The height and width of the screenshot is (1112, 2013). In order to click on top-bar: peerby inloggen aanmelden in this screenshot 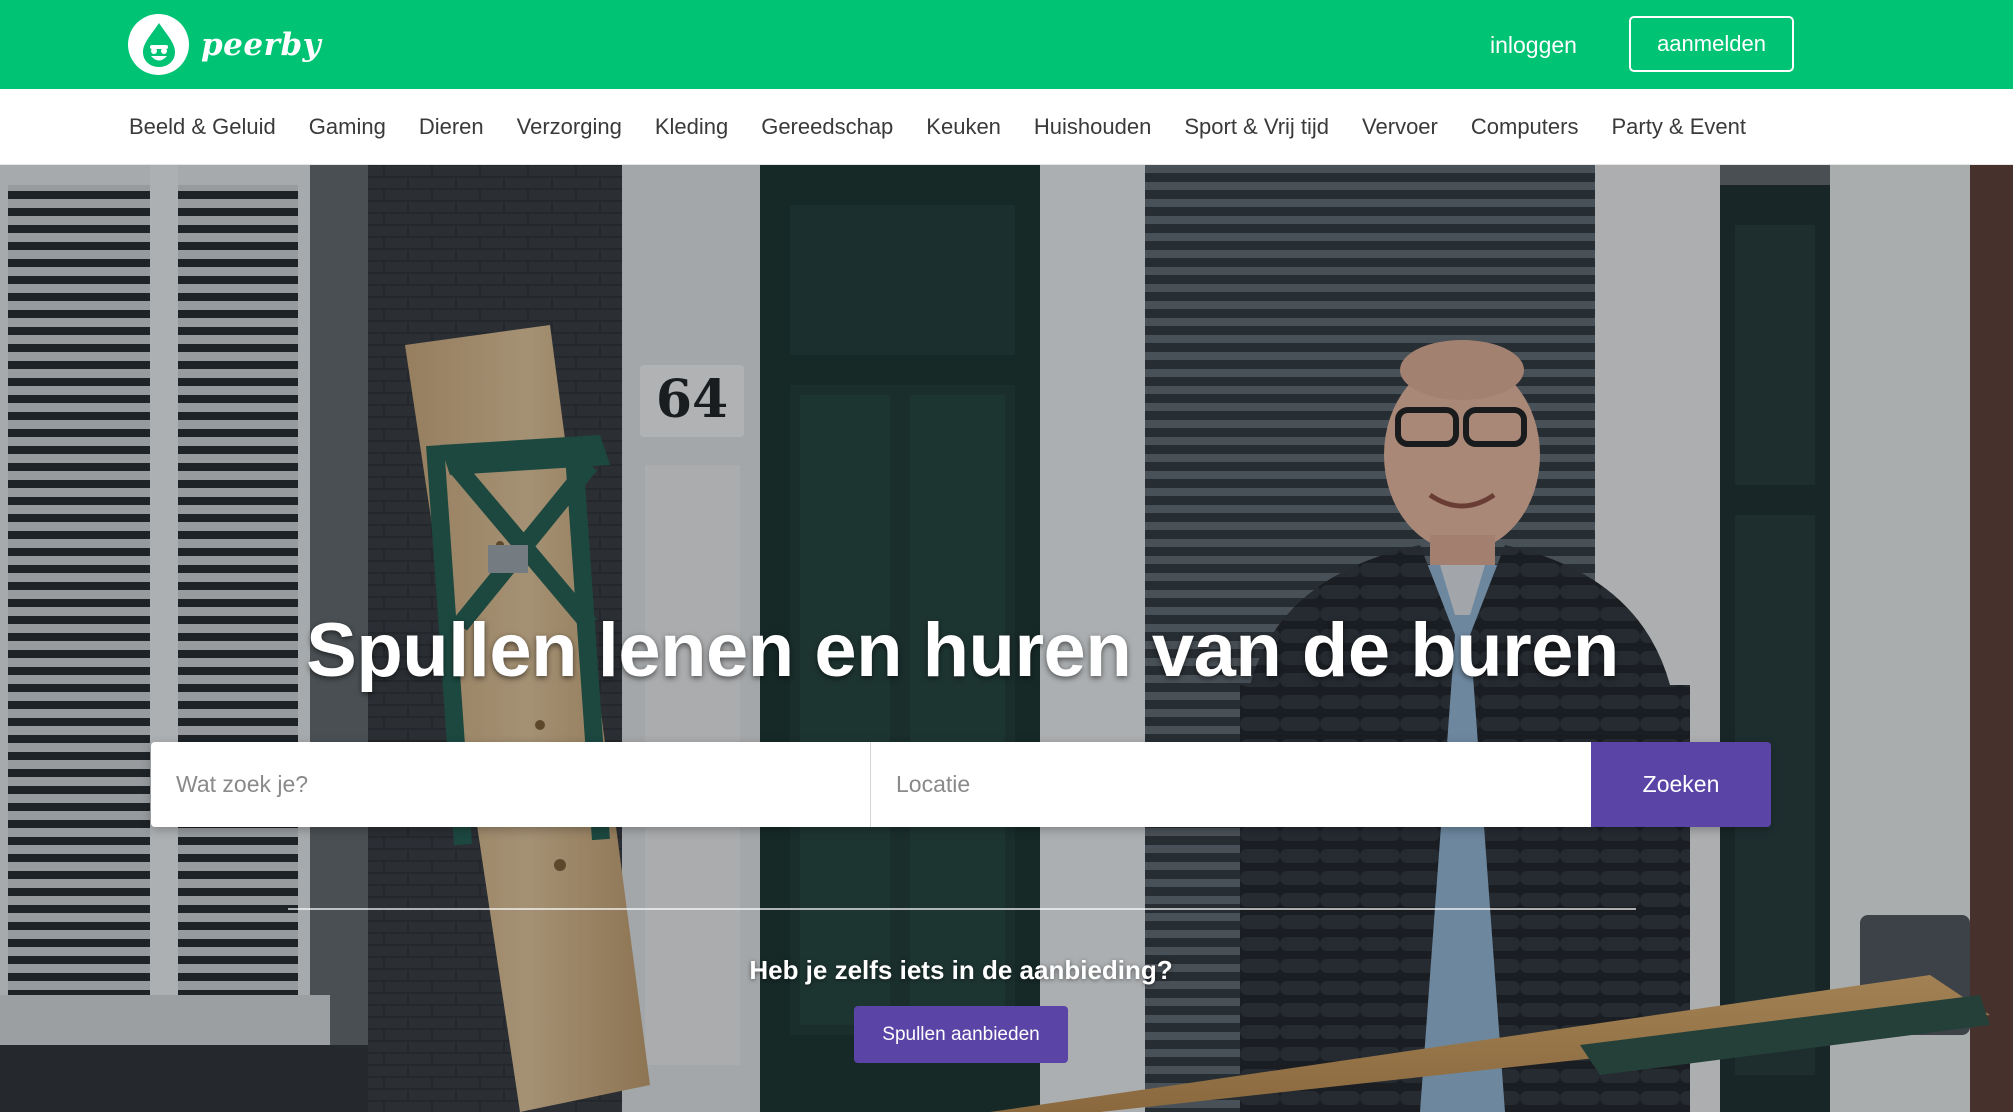, I will do `click(1006, 44)`.